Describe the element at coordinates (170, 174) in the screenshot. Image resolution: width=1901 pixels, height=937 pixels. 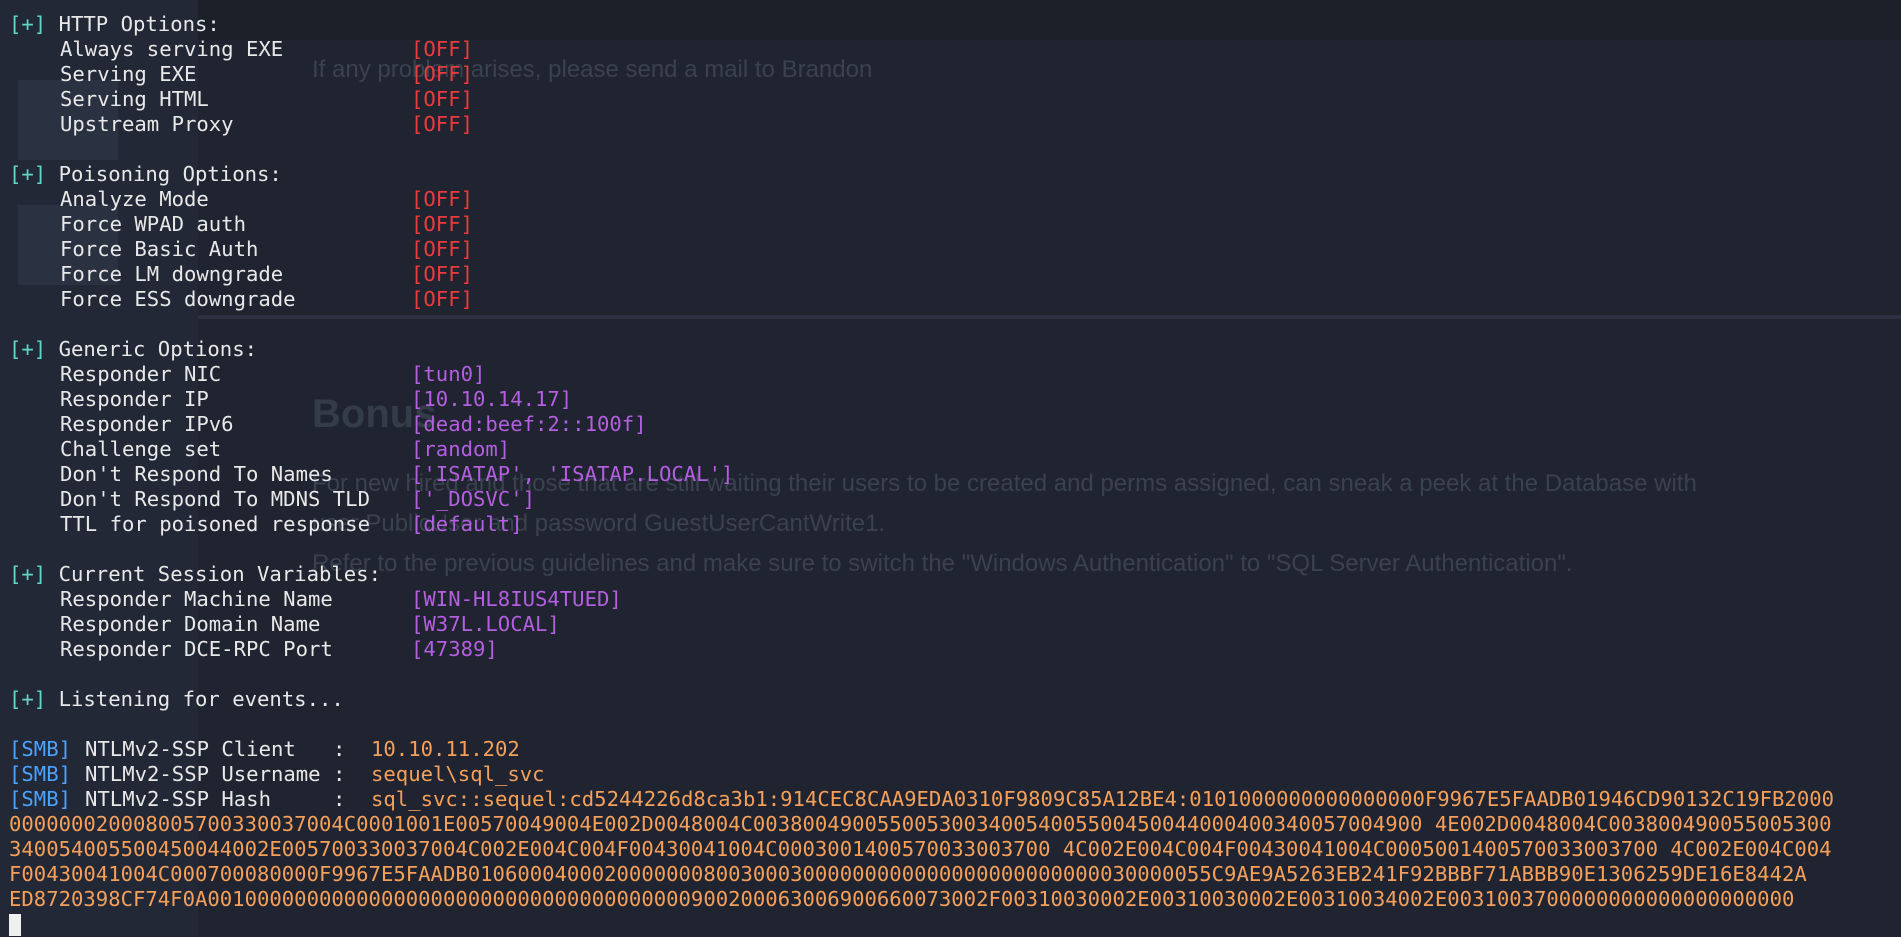
I see `section-title: Poisoning Options:` at that location.